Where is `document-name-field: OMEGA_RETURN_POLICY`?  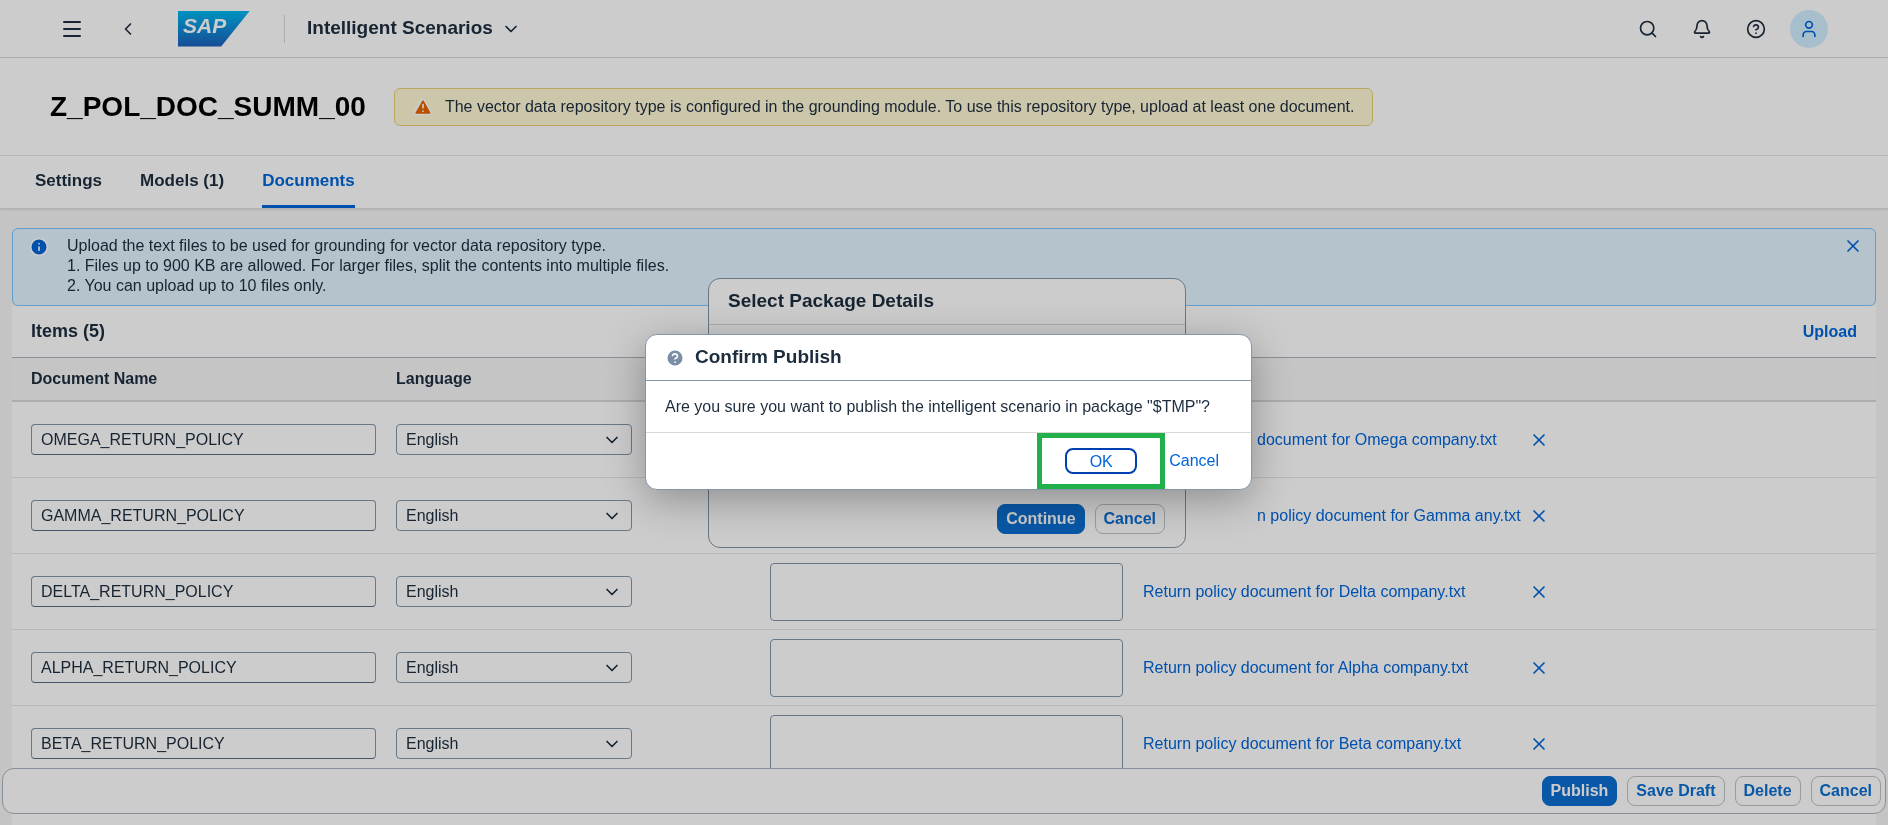 document-name-field: OMEGA_RETURN_POLICY is located at coordinates (203, 439).